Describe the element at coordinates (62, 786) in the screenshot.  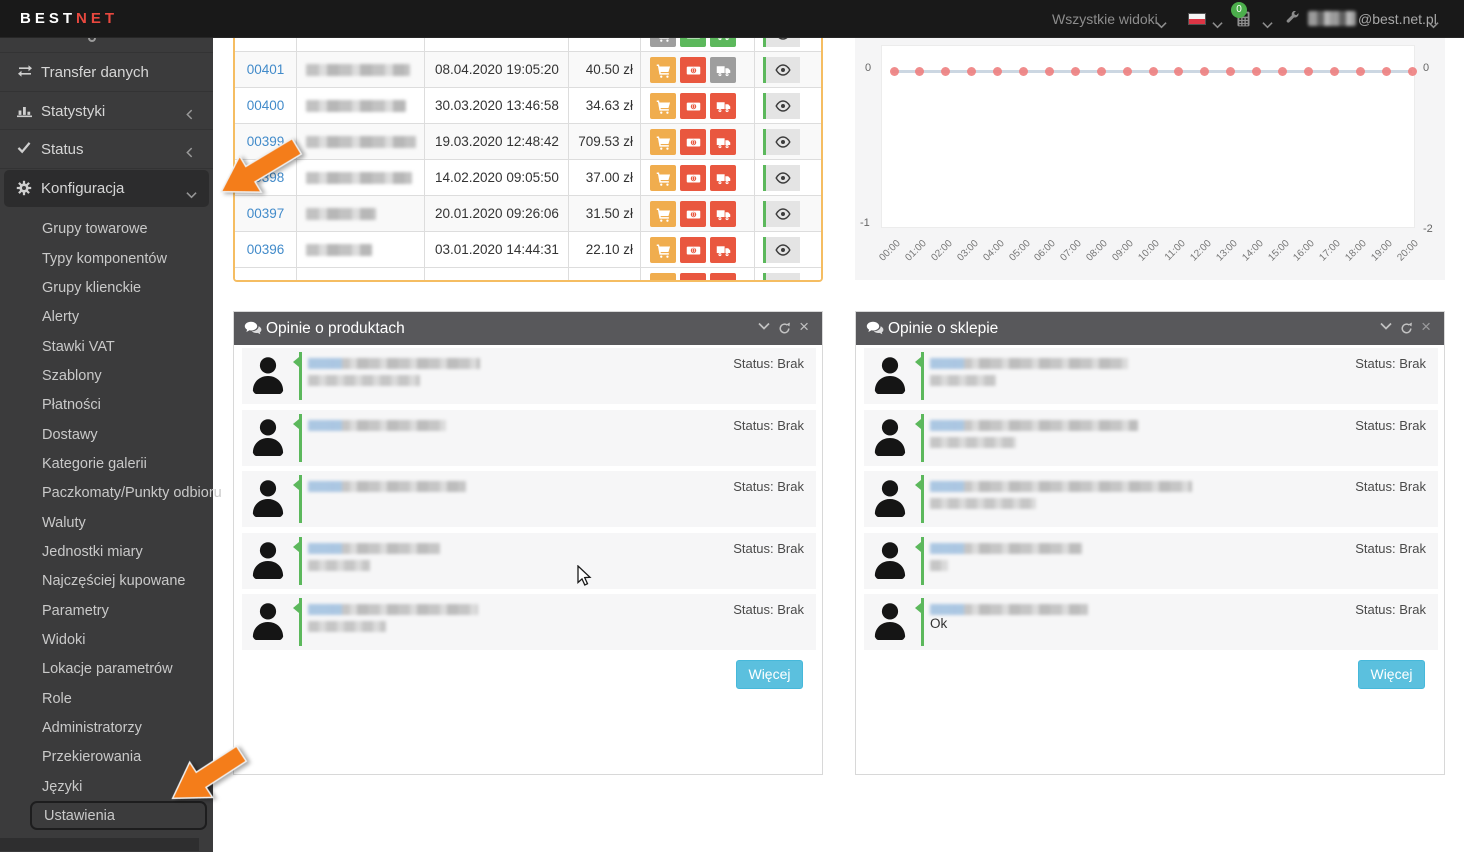
I see `sidebar-subitem-label: Języki` at that location.